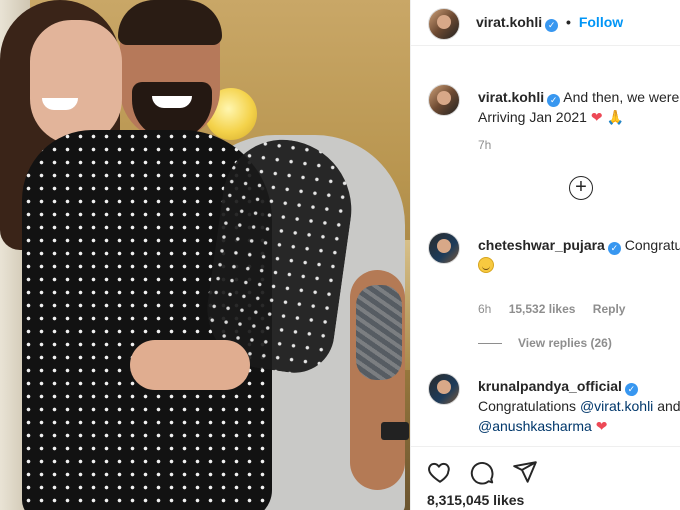 This screenshot has height=510, width=680. I want to click on mention-link: @virat.kohli, so click(616, 406).